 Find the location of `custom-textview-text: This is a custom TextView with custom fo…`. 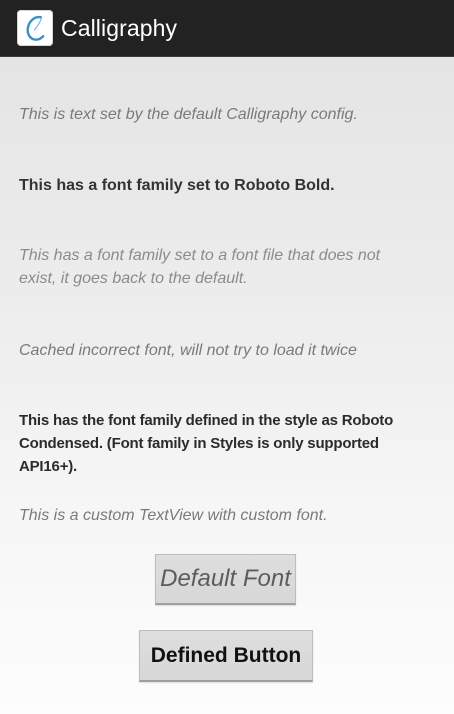

custom-textview-text: This is a custom TextView with custom fo… is located at coordinates (173, 515).